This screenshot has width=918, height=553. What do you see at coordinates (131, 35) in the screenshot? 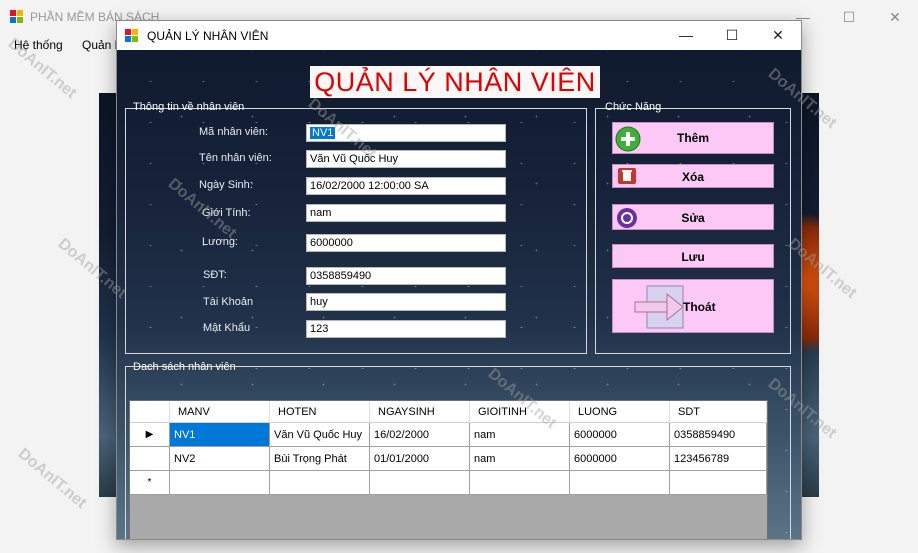
I see `dialog-app-icon` at bounding box center [131, 35].